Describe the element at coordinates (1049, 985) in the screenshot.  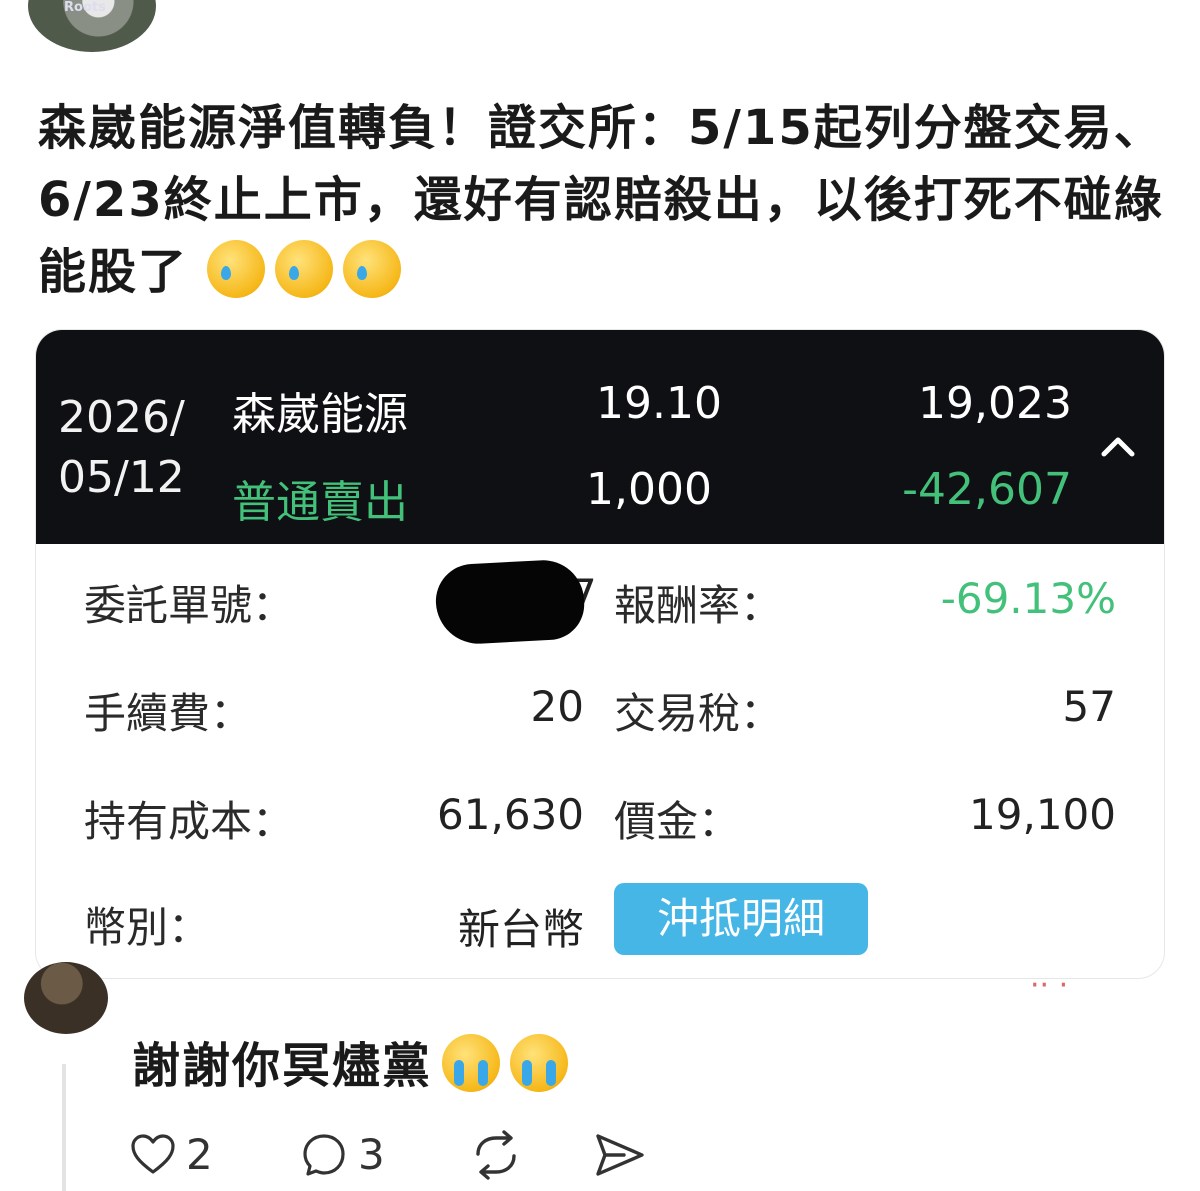
I see `more-options-icon: ·· ·` at that location.